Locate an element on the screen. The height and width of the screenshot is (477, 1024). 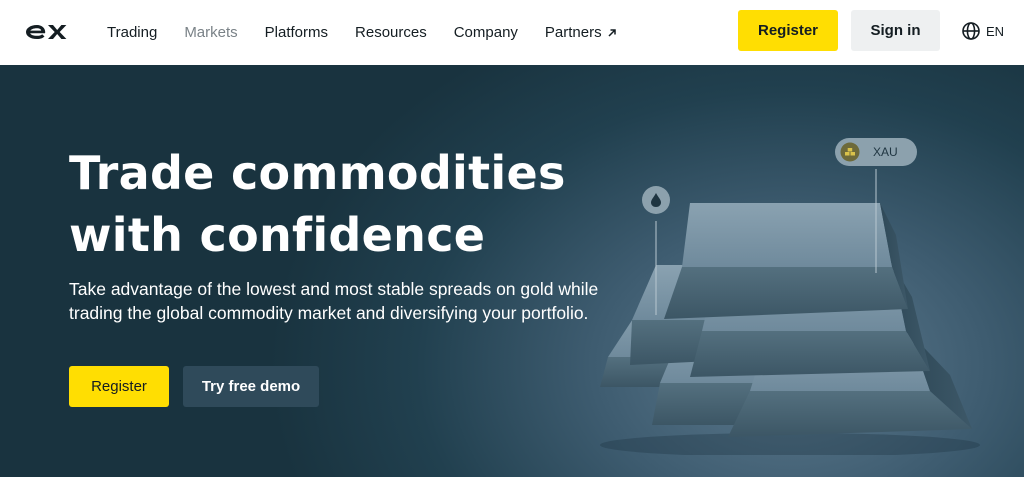
oil-badge is located at coordinates (656, 200).